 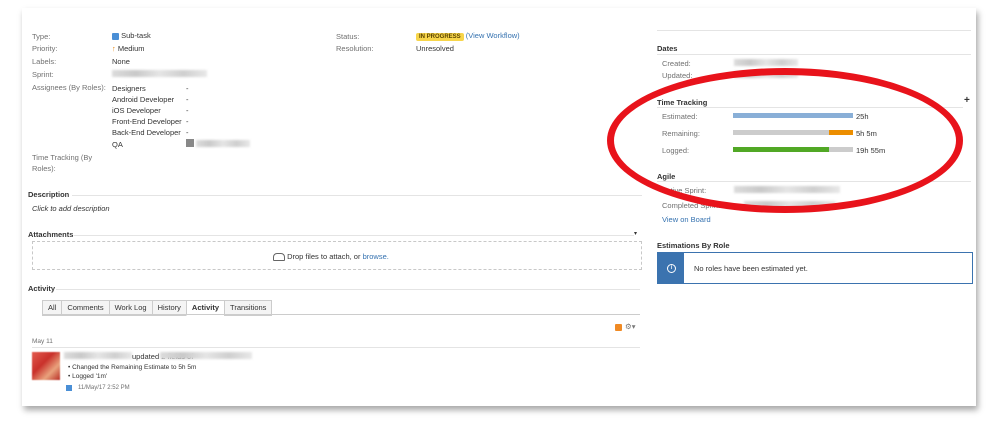 What do you see at coordinates (71, 208) in the screenshot?
I see `description-placeholder: Click to add description` at bounding box center [71, 208].